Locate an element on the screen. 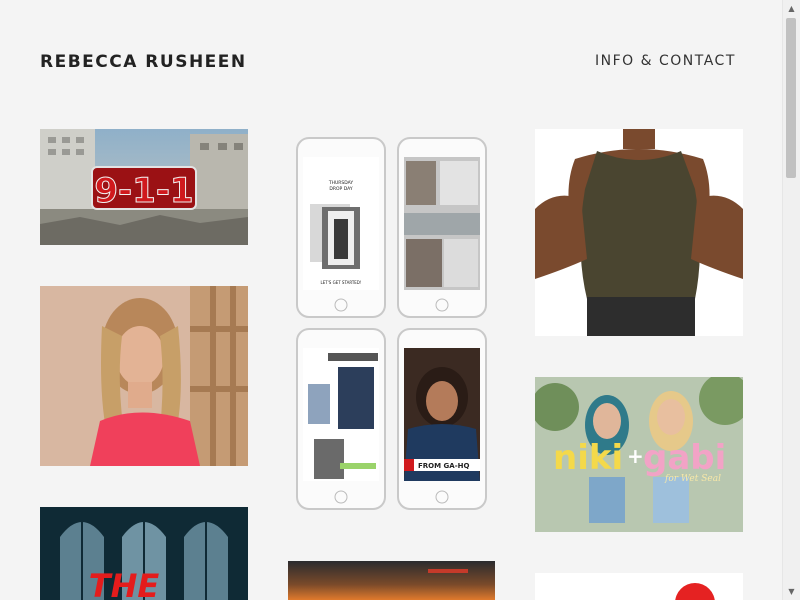 Image resolution: width=800 pixels, height=600 pixels. gabi-name-text: gabi is located at coordinates (684, 458).